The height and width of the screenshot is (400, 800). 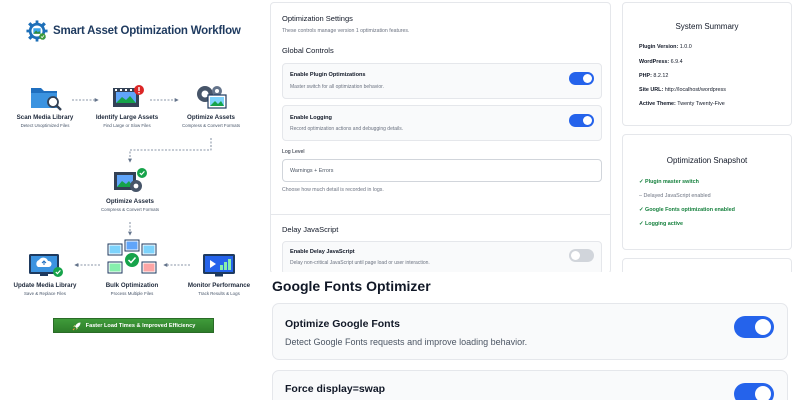 What do you see at coordinates (687, 210) in the screenshot?
I see `snapshot-item: ✓ Google Fonts optimization enabled` at bounding box center [687, 210].